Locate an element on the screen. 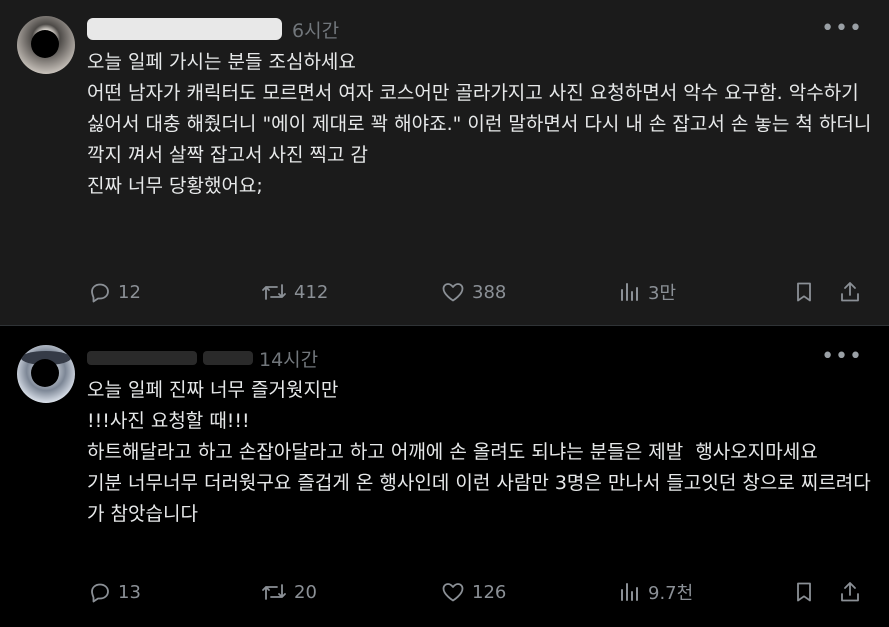 The width and height of the screenshot is (889, 627). repost-button: 412 is located at coordinates (294, 292).